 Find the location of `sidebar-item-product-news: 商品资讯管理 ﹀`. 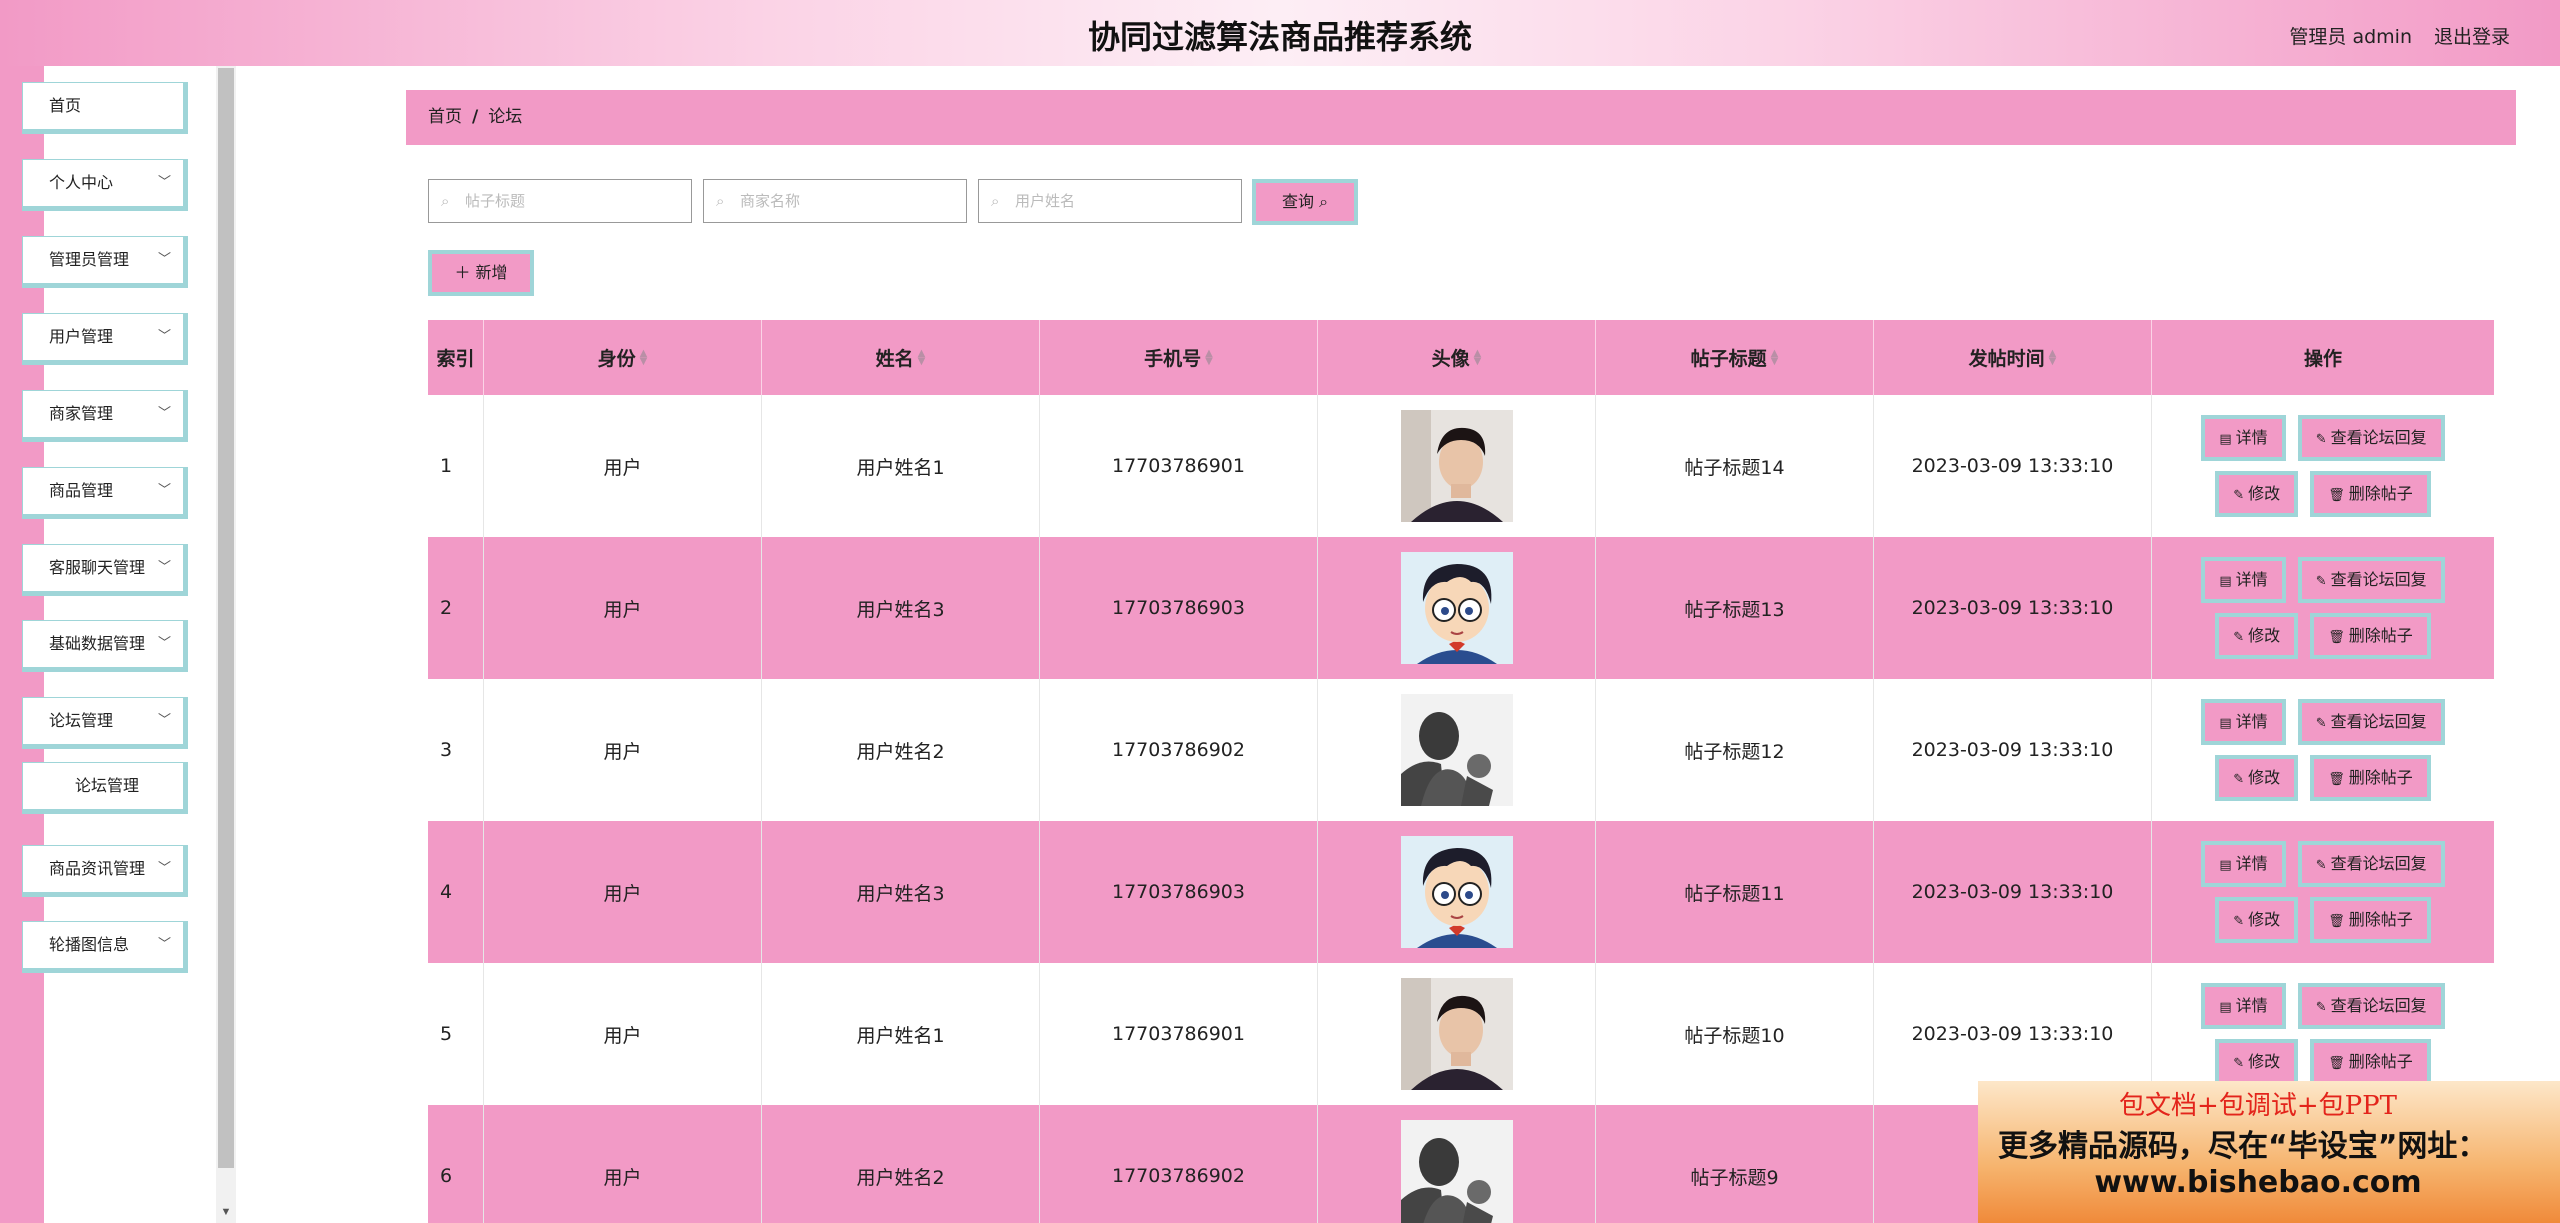

sidebar-item-product-news: 商品资讯管理 ﹀ is located at coordinates (105, 871).